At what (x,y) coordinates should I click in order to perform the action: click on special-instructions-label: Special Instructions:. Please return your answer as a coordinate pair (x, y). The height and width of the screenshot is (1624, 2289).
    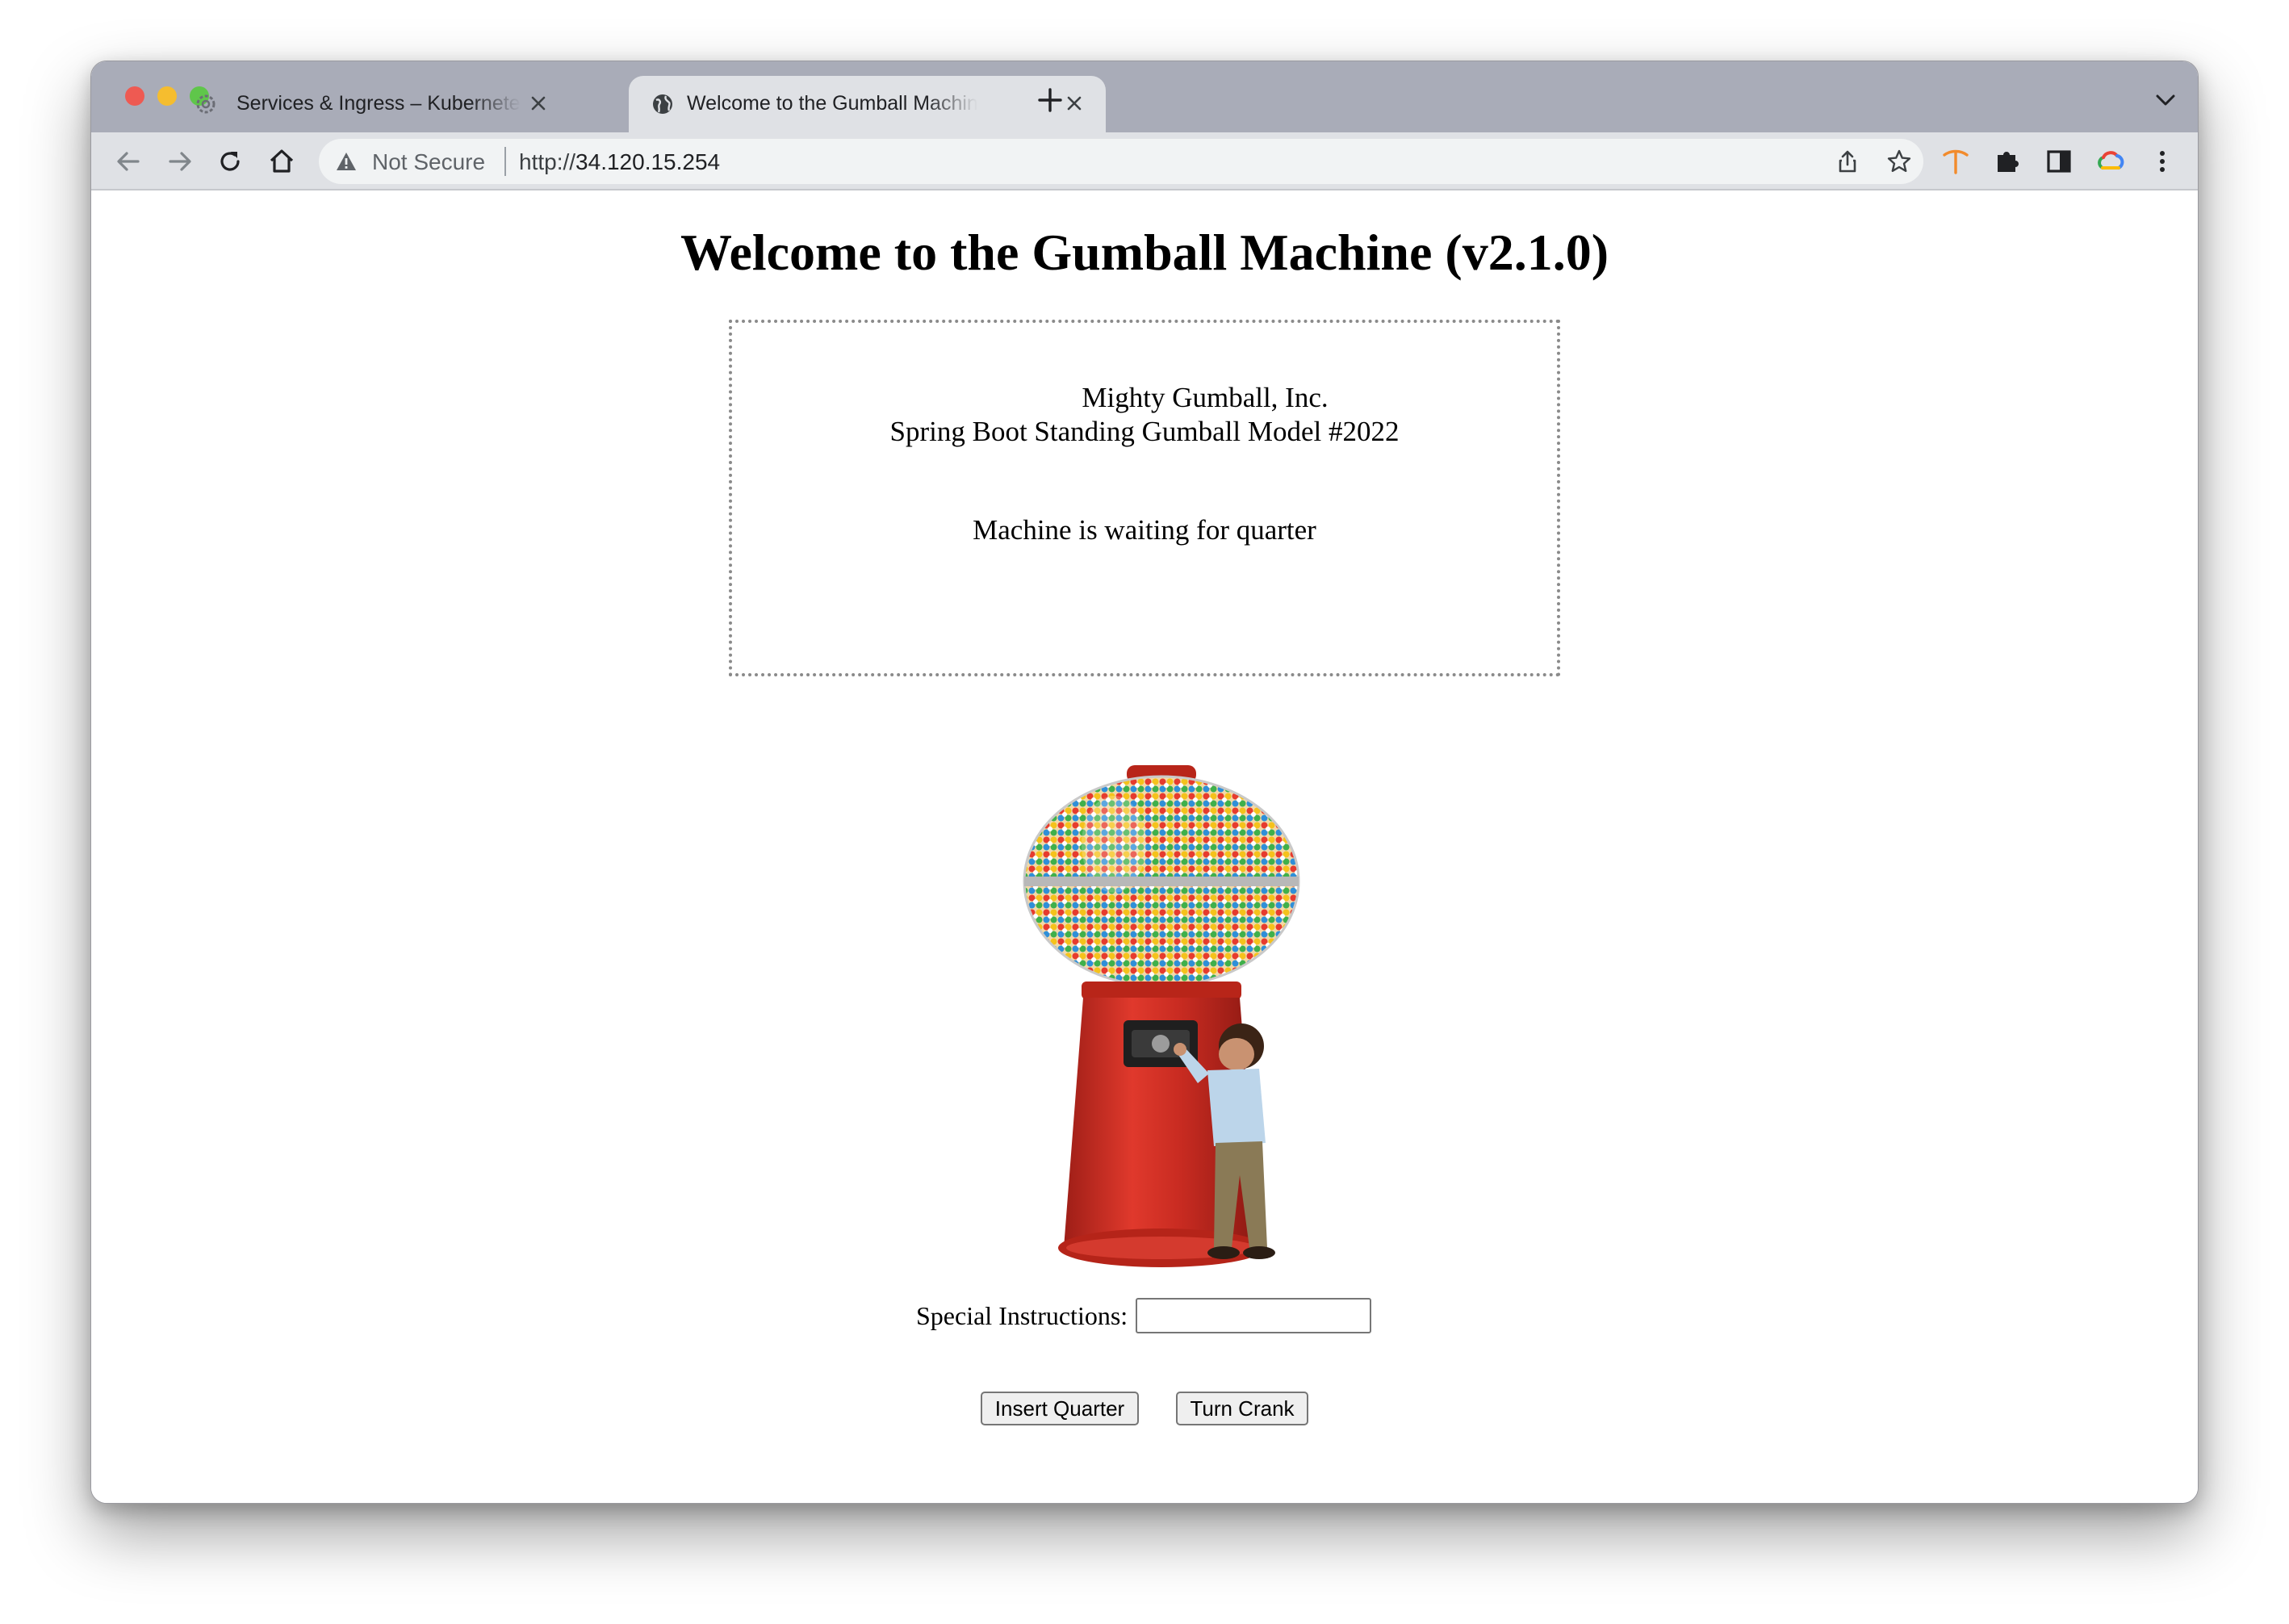
    Looking at the image, I should click on (1022, 1315).